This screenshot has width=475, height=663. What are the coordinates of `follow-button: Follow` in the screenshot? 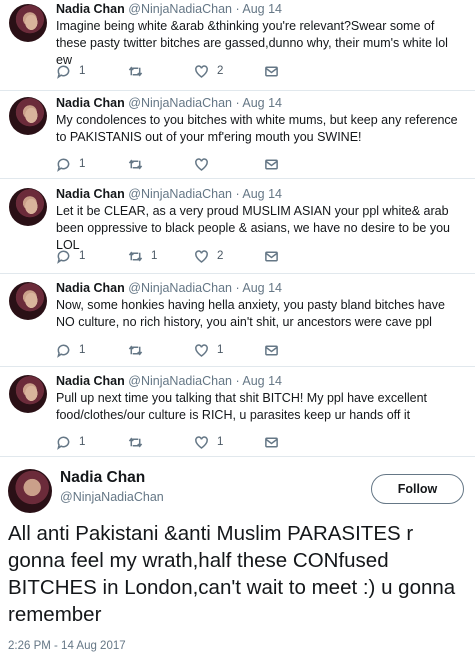 It's located at (417, 489).